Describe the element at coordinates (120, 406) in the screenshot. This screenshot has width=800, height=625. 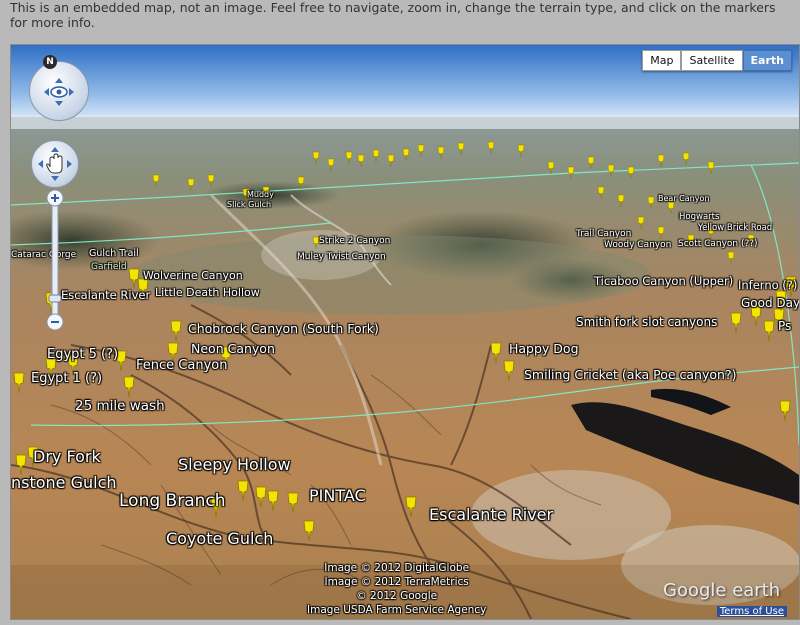
I see `place-label: 25 mile wash` at that location.